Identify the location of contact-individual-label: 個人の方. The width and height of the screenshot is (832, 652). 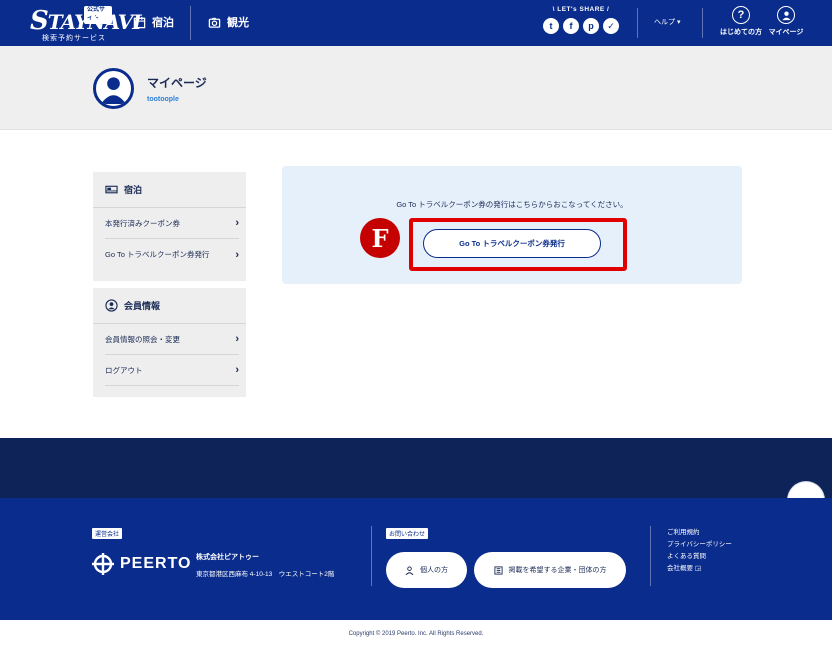
(434, 570).